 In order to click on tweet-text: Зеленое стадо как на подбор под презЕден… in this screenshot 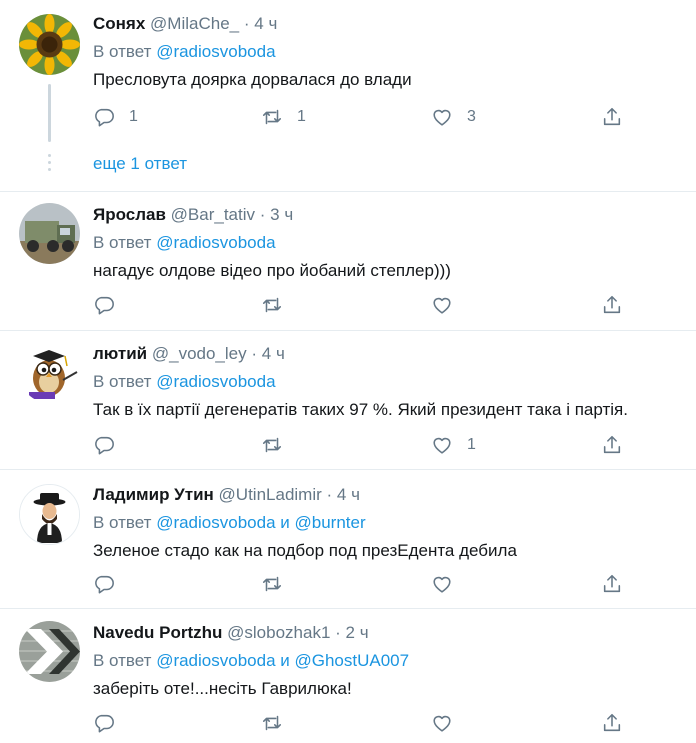, I will do `click(305, 550)`.